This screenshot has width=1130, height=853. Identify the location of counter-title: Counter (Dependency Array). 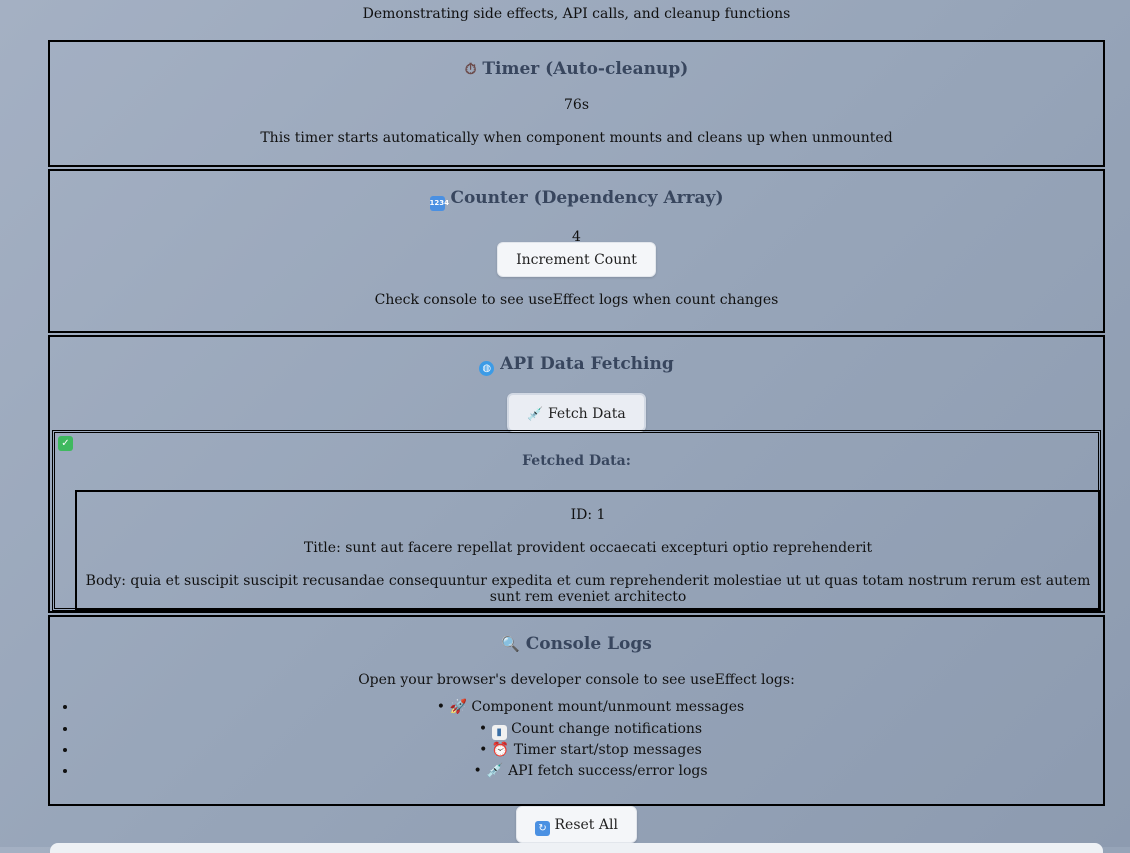
(587, 198).